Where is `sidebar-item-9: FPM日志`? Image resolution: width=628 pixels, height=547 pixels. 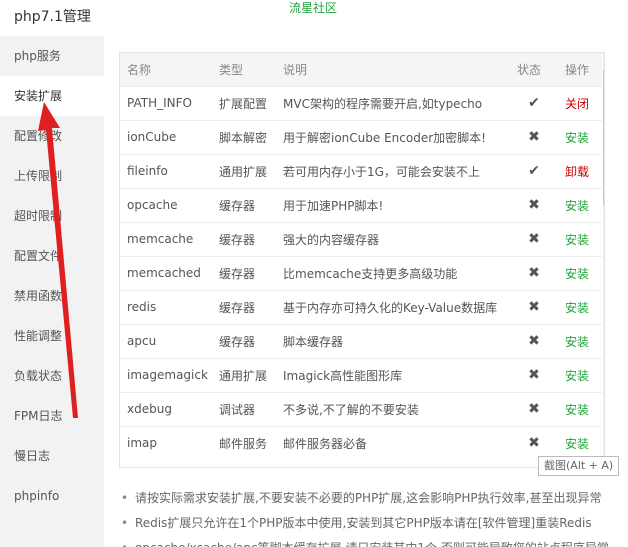
sidebar-item-9: FPM日志 is located at coordinates (52, 416).